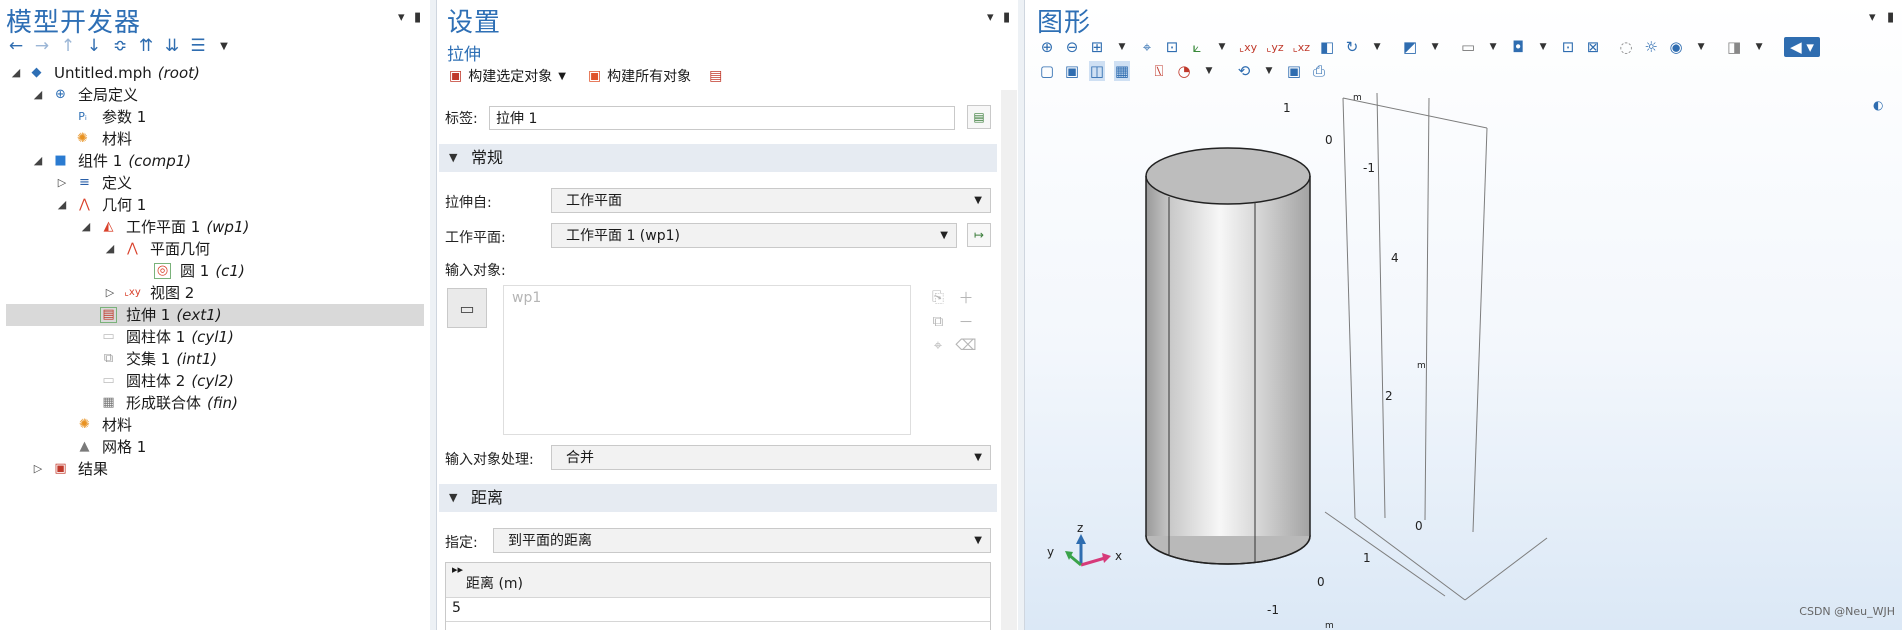 This screenshot has width=1902, height=630. I want to click on view-icon: ⌞xy, so click(132, 292).